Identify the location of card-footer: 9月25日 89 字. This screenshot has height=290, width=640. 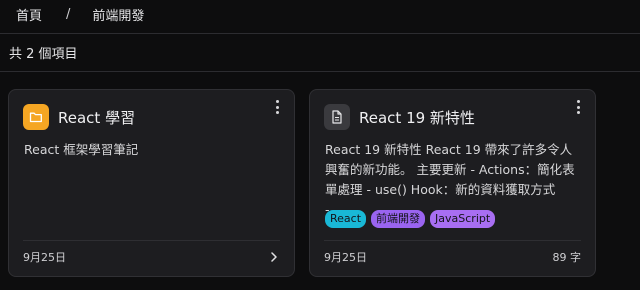
(452, 257).